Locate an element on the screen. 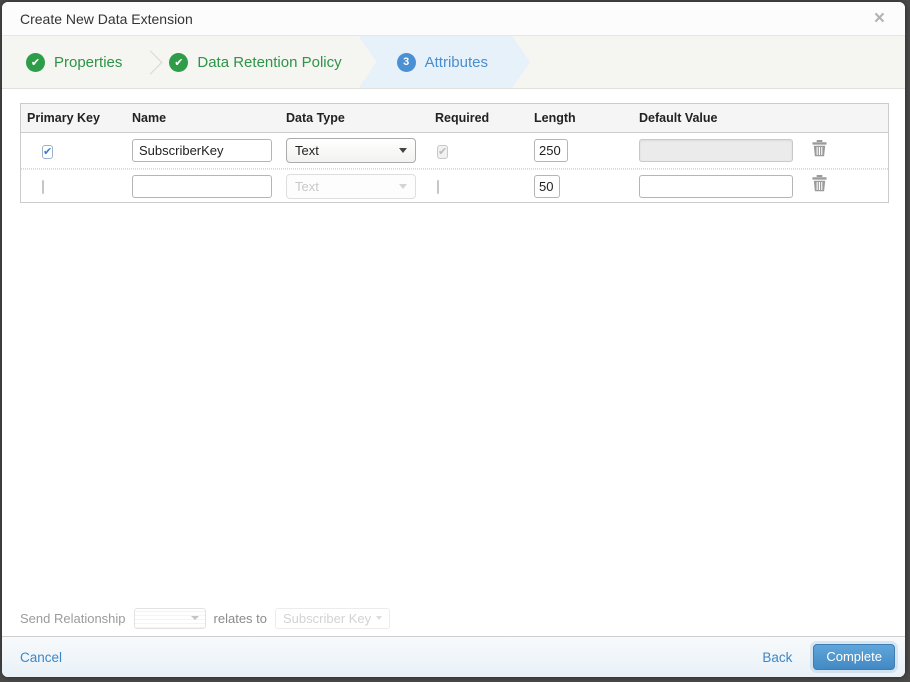  col-header-required: Required is located at coordinates (462, 118).